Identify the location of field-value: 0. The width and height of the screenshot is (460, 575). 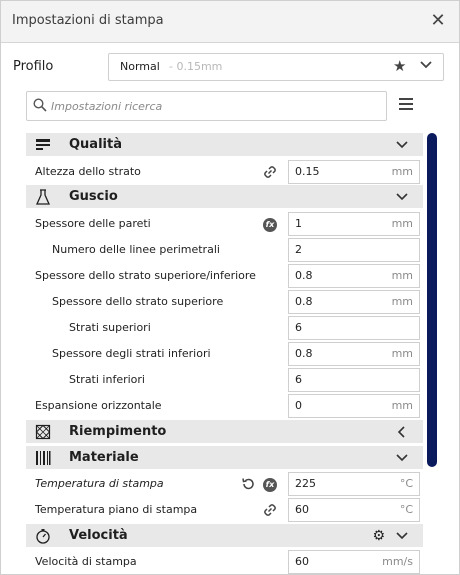
(298, 405).